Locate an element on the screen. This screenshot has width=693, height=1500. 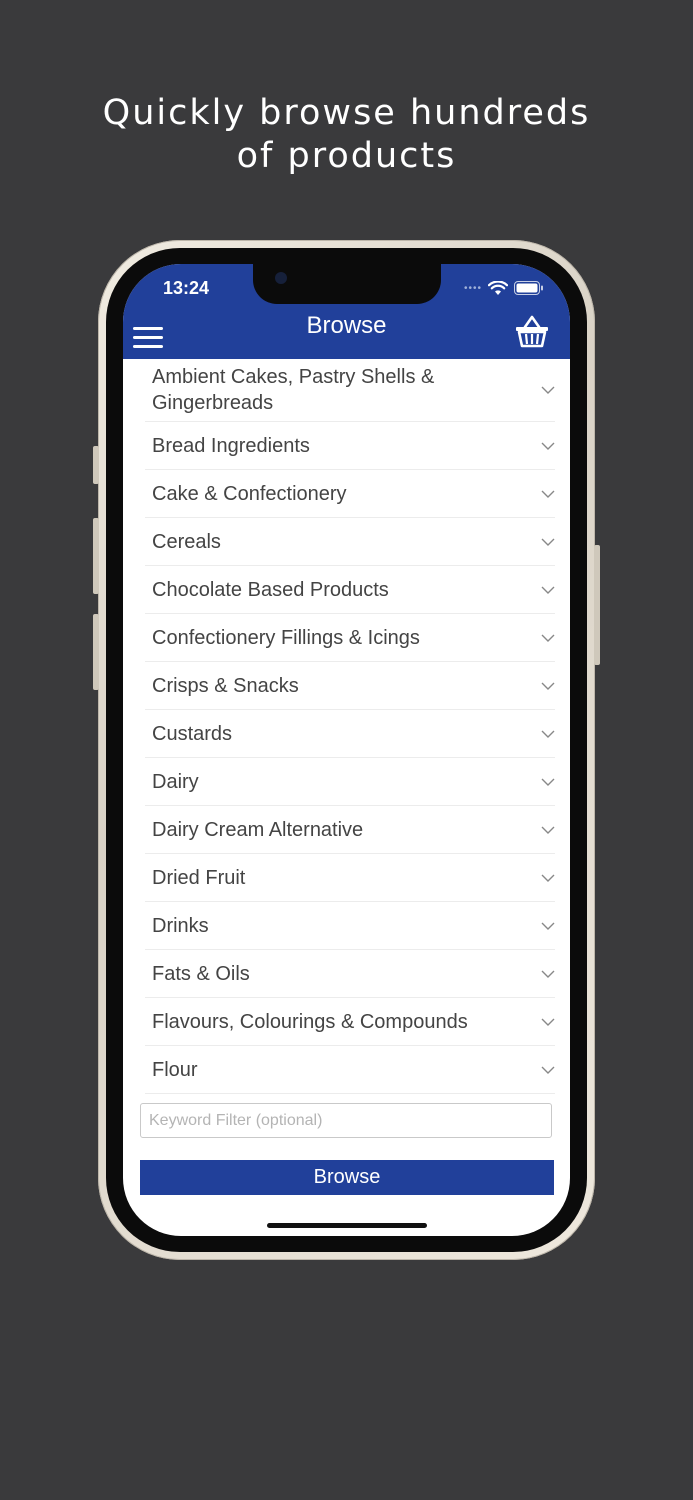
status-time: 13:24 is located at coordinates (186, 288).